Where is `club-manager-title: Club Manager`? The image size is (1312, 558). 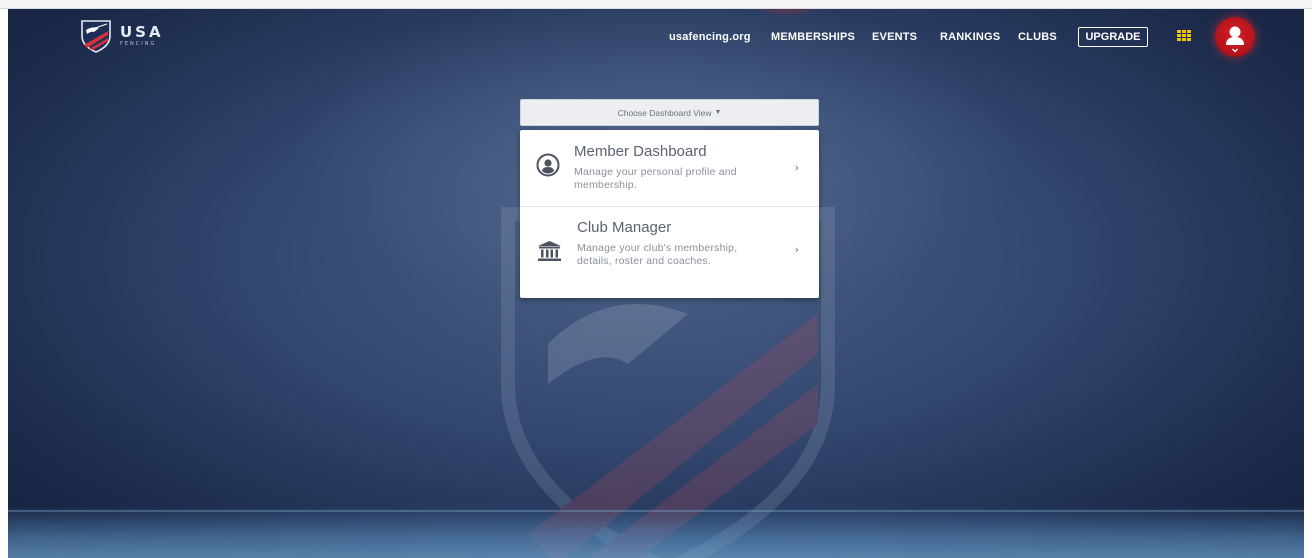 club-manager-title: Club Manager is located at coordinates (624, 227).